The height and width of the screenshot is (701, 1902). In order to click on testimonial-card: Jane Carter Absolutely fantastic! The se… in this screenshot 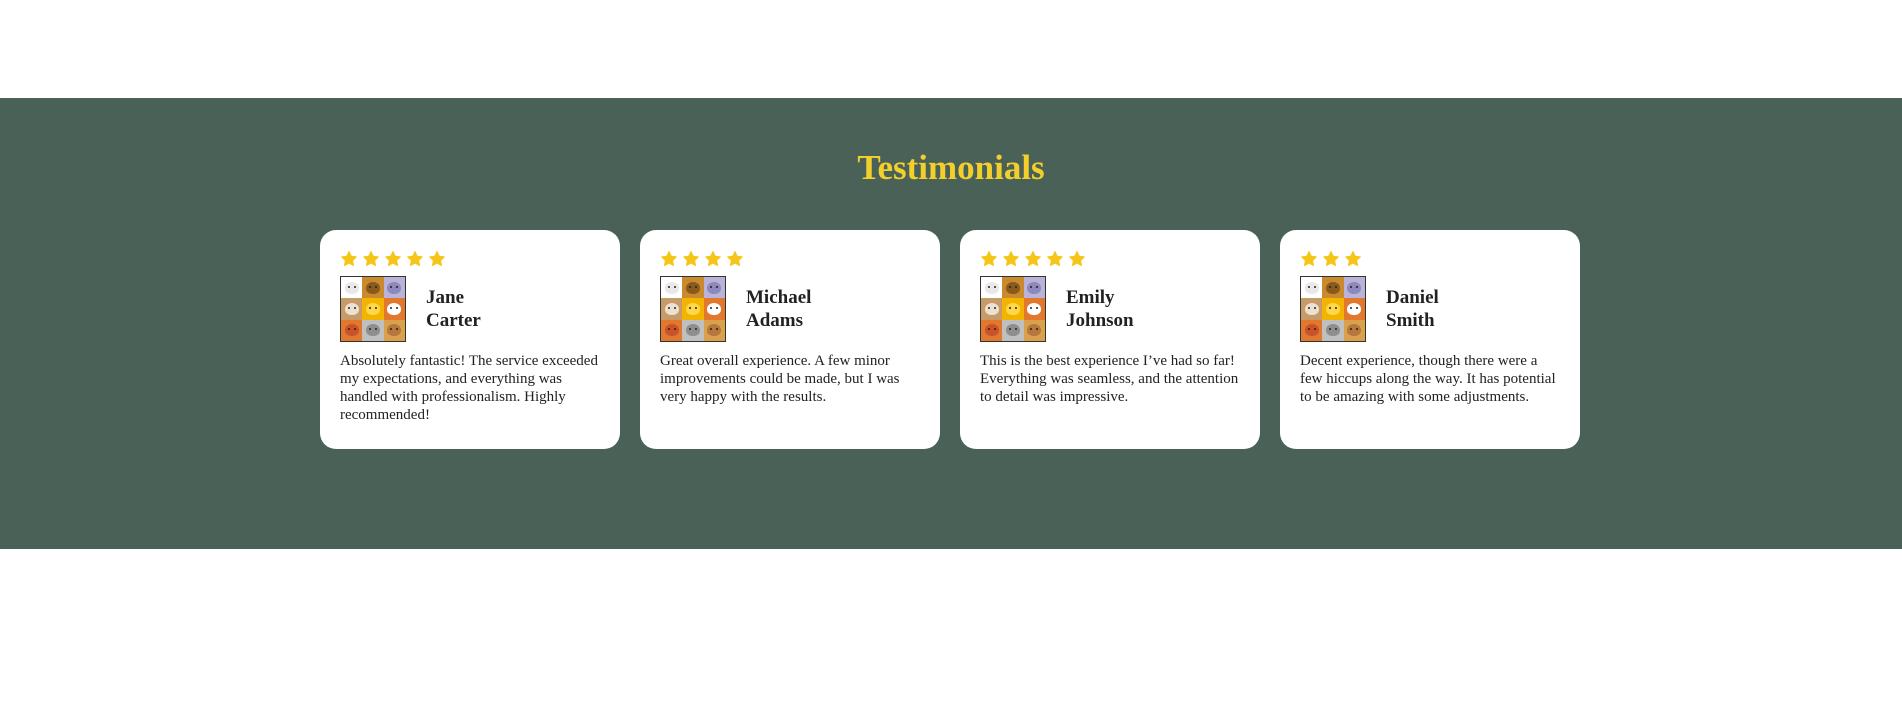, I will do `click(470, 339)`.